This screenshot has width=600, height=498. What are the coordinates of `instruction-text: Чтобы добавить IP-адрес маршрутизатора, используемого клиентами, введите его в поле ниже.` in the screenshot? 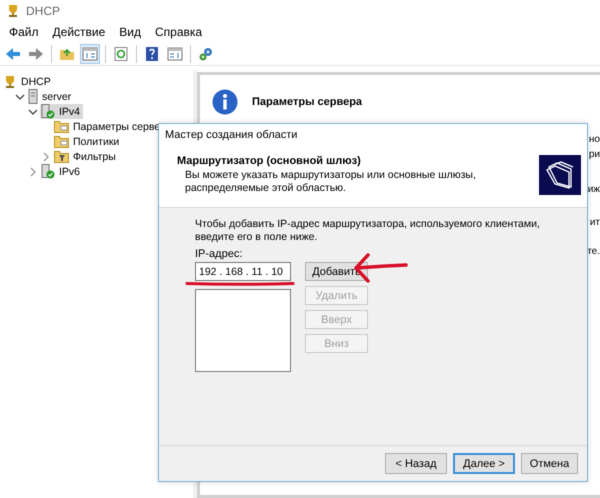 It's located at (368, 231).